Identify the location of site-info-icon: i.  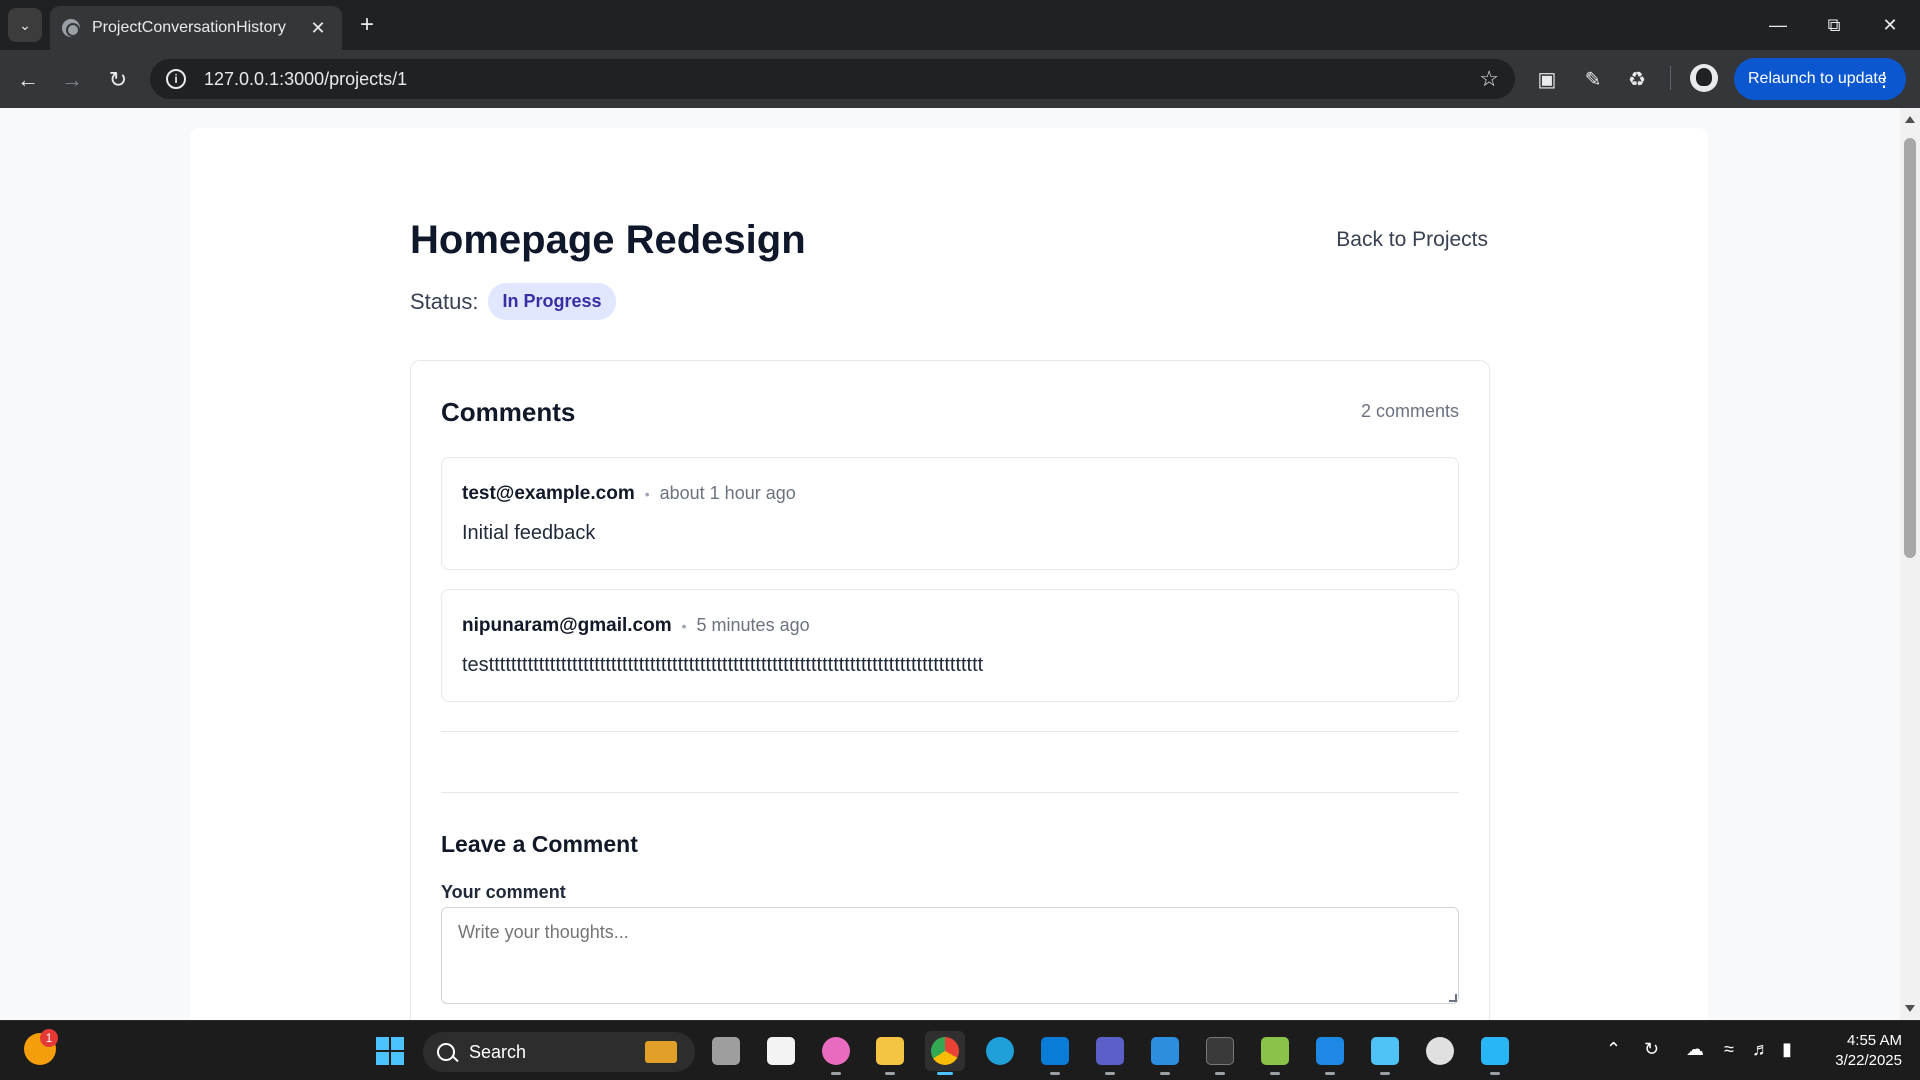
(176, 79).